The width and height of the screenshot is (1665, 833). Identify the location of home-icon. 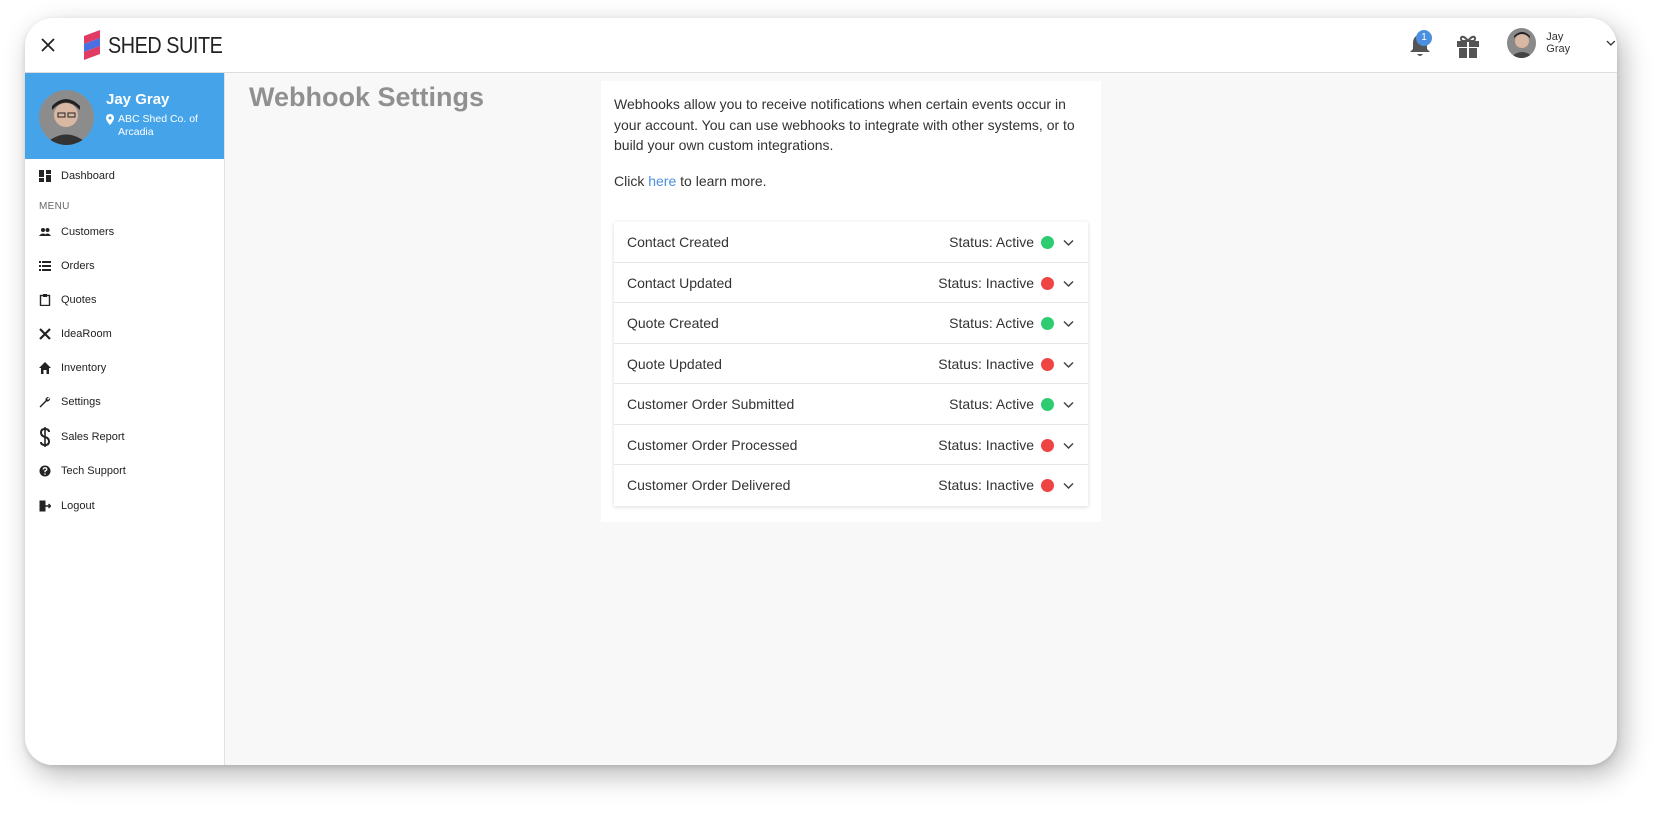
(45, 368).